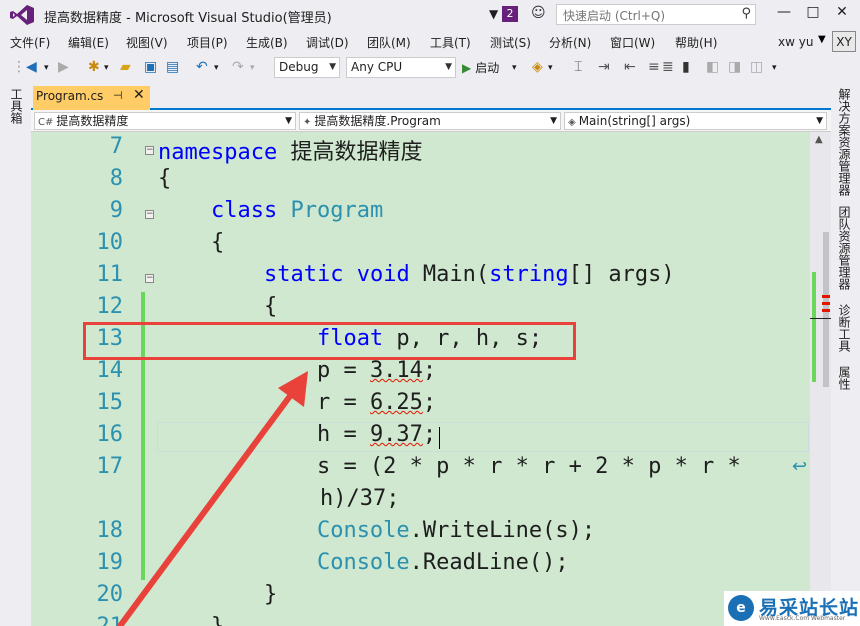 This screenshot has height=626, width=860. Describe the element at coordinates (297, 210) in the screenshot. I see `code-line-9: class Program` at that location.